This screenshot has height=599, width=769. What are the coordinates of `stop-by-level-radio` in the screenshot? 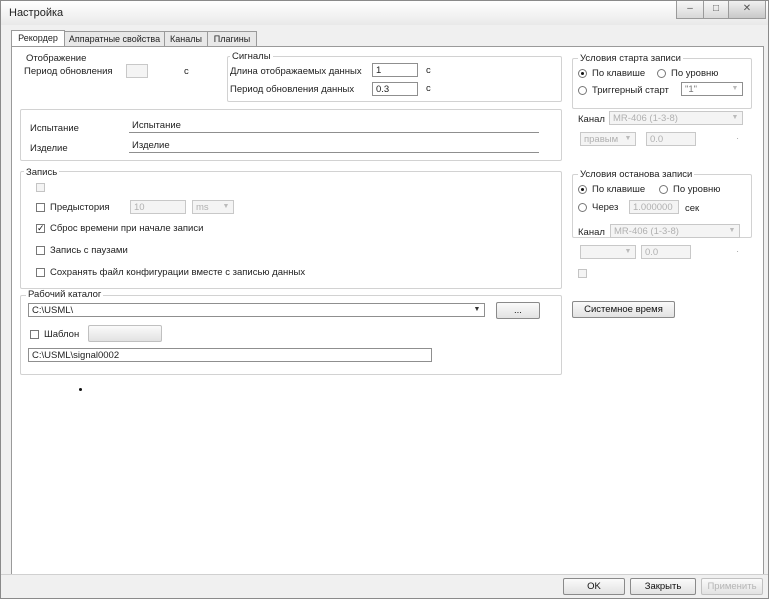 It's located at (663, 189).